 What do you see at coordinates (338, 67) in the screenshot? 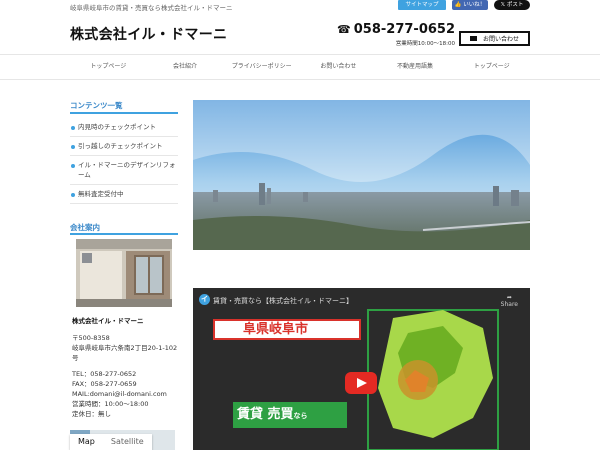
I see `nav-item-contact: お問い合わせ` at bounding box center [338, 67].